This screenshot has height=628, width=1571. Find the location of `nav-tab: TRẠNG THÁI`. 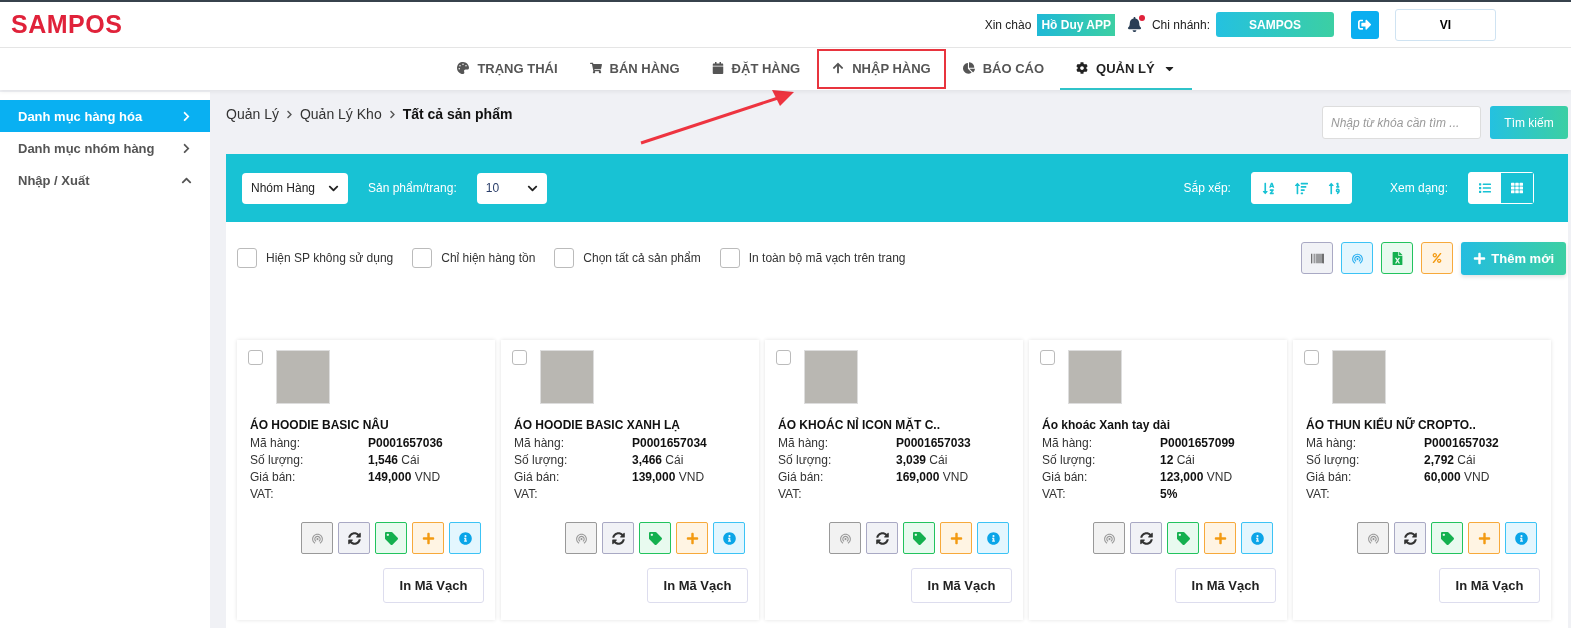

nav-tab: TRẠNG THÁI is located at coordinates (507, 69).